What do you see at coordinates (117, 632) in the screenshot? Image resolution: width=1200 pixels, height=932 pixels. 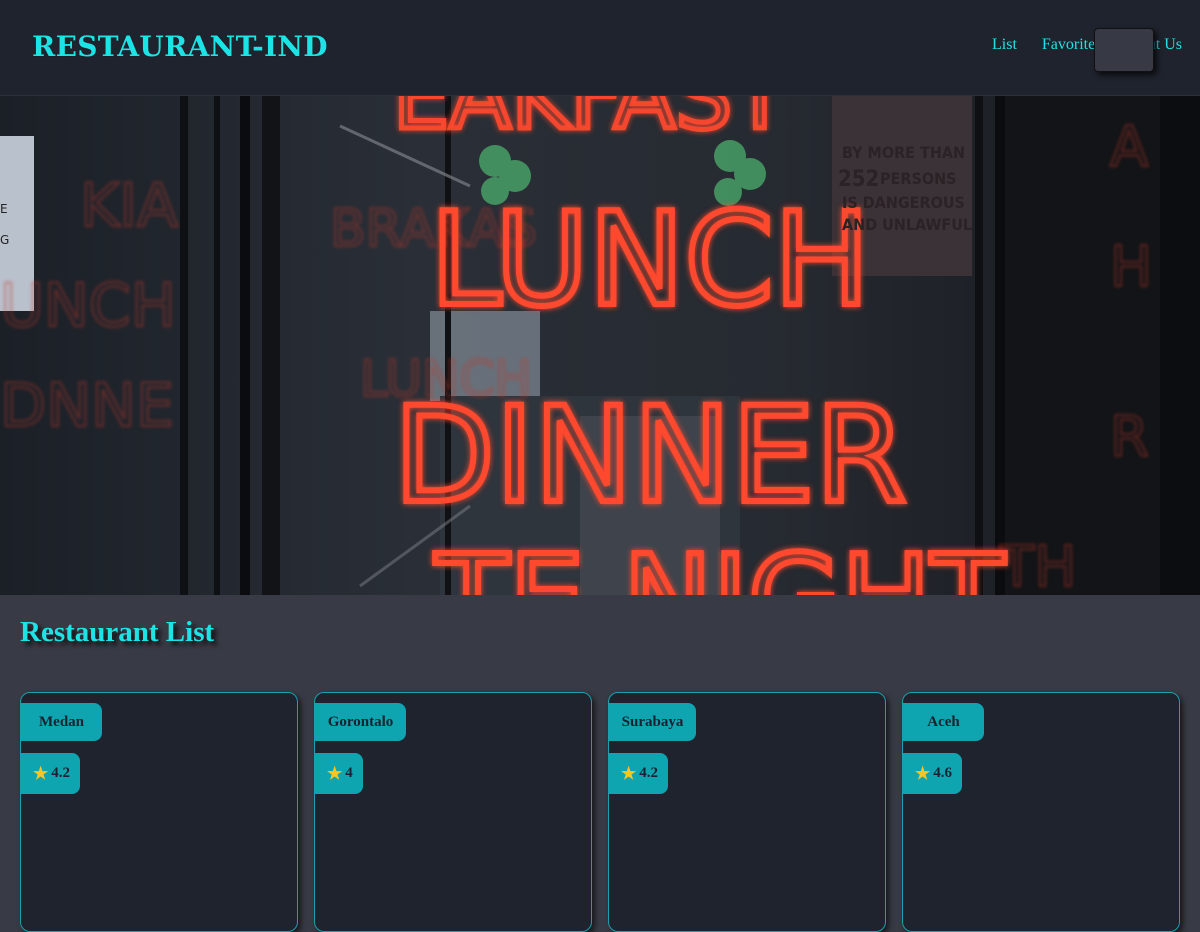 I see `page-title: Restaurant List` at bounding box center [117, 632].